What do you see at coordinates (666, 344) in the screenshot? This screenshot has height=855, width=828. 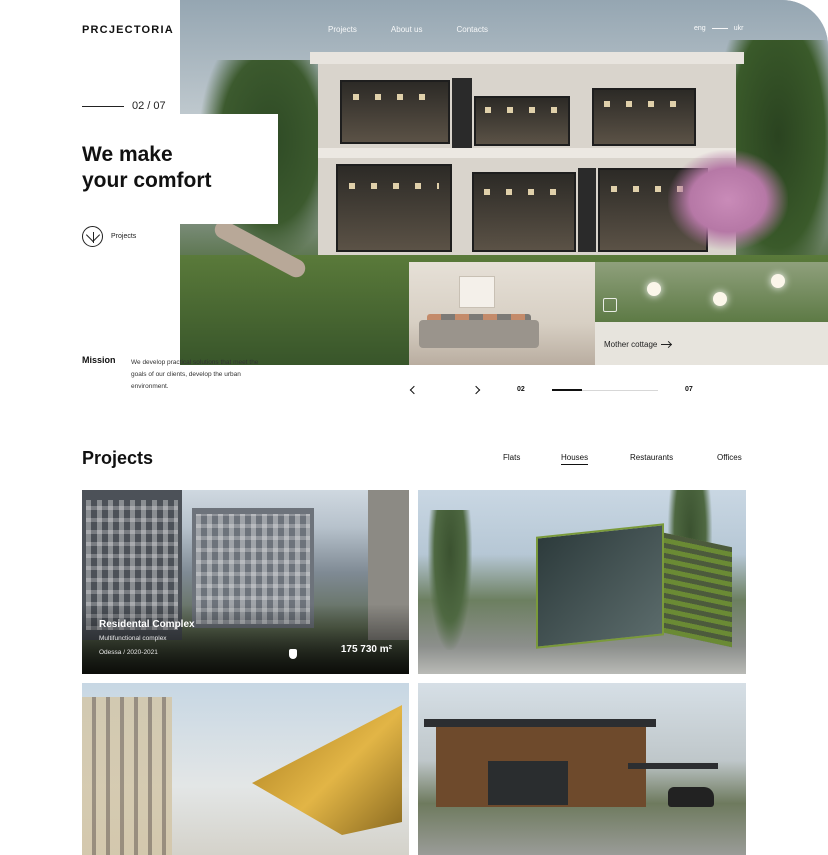 I see `arrow-right-icon` at bounding box center [666, 344].